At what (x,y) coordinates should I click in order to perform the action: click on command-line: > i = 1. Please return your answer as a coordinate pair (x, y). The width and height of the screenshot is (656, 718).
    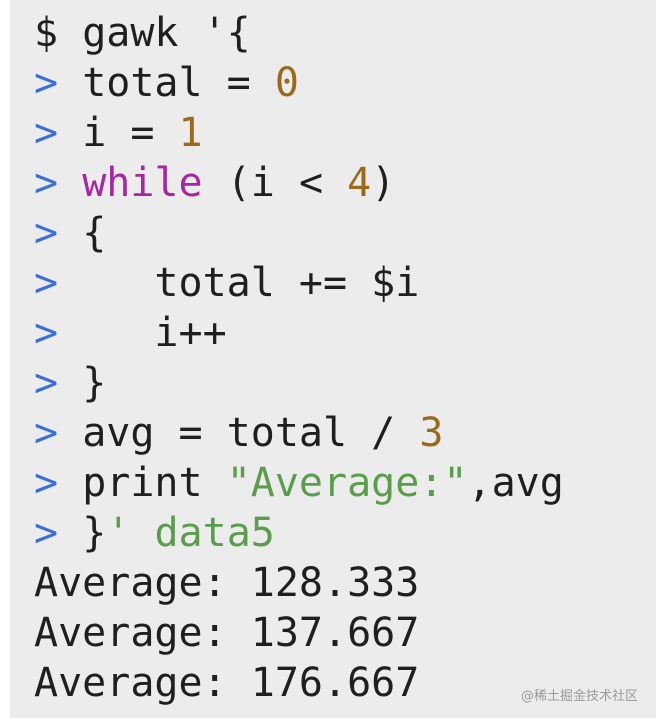
    Looking at the image, I should click on (299, 133).